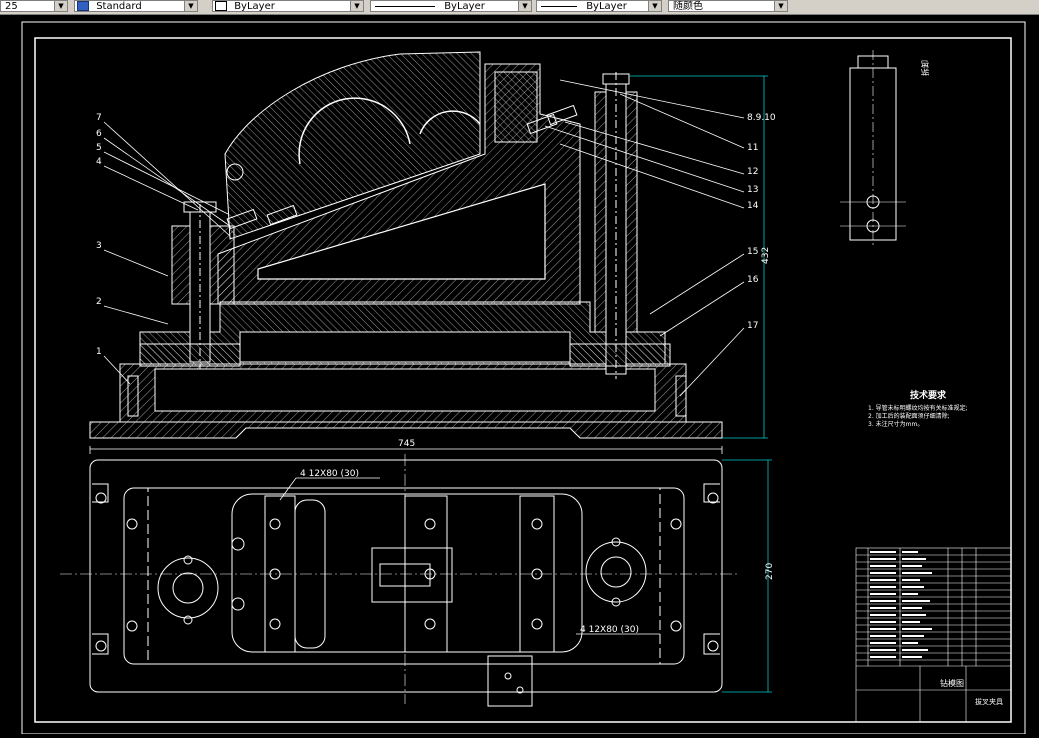 Image resolution: width=1039 pixels, height=738 pixels. Describe the element at coordinates (329, 474) in the screenshot. I see `slot-callout-top: 4 12X80 (30)` at that location.